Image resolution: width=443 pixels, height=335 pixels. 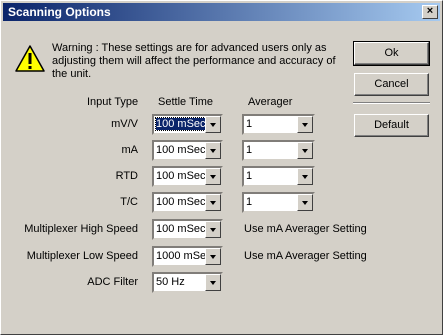 What do you see at coordinates (430, 12) in the screenshot?
I see `close-button: ×` at bounding box center [430, 12].